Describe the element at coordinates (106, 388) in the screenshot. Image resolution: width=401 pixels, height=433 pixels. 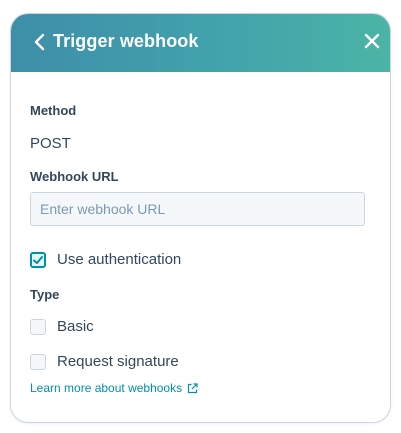
I see `learn-more-label: Learn more about webhooks` at that location.